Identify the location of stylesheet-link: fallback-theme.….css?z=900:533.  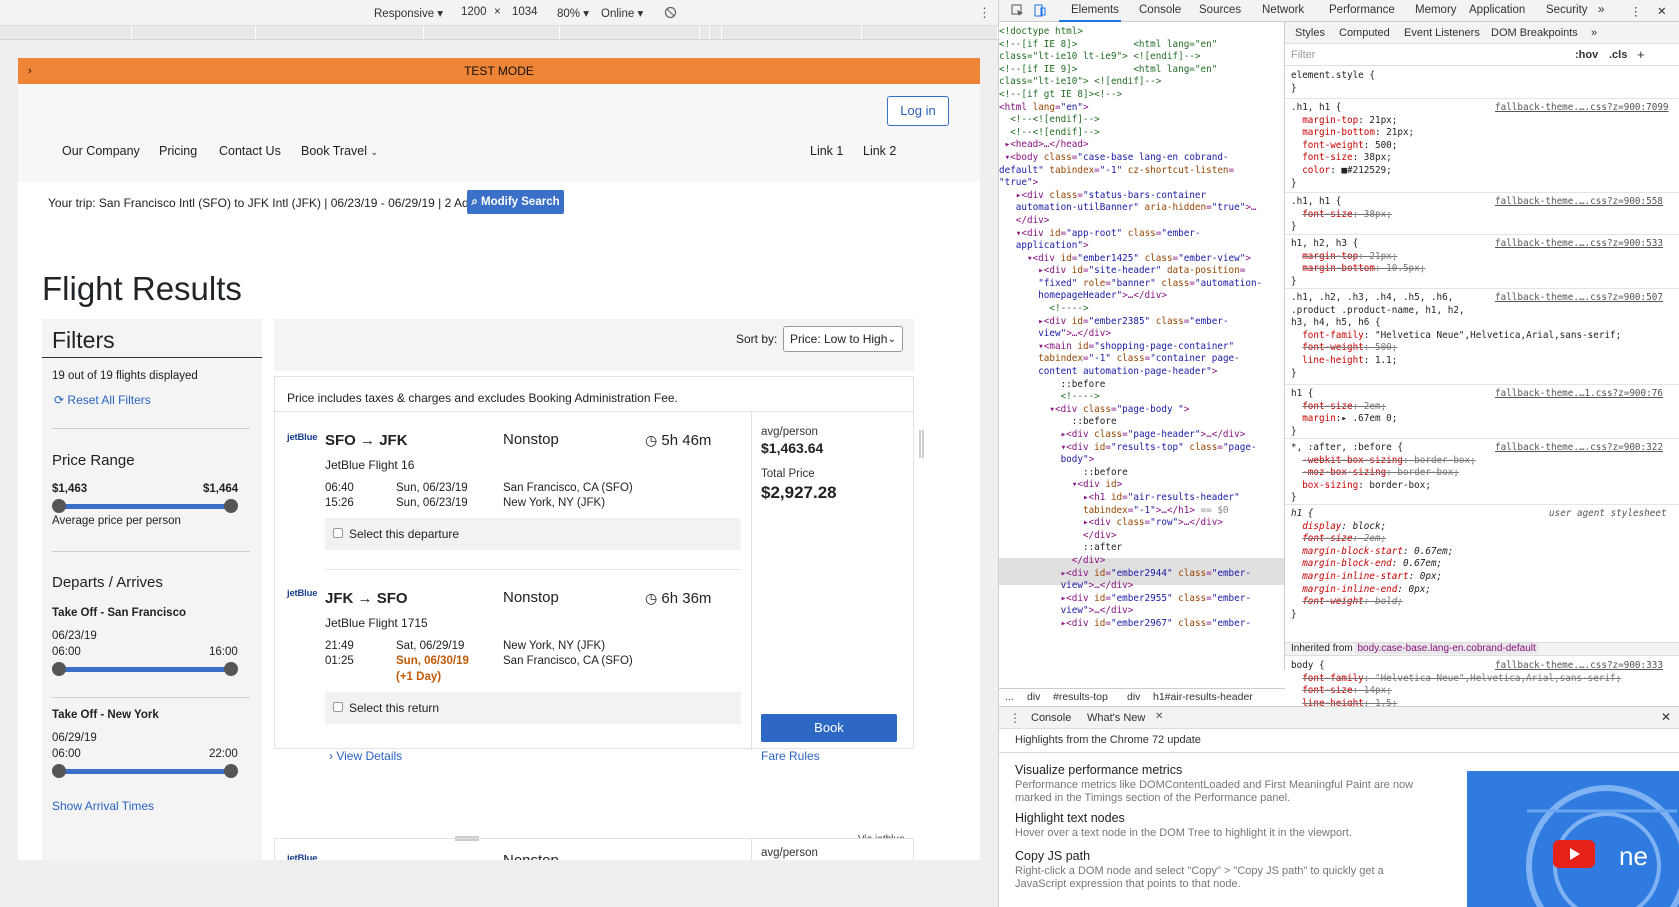
(1579, 244).